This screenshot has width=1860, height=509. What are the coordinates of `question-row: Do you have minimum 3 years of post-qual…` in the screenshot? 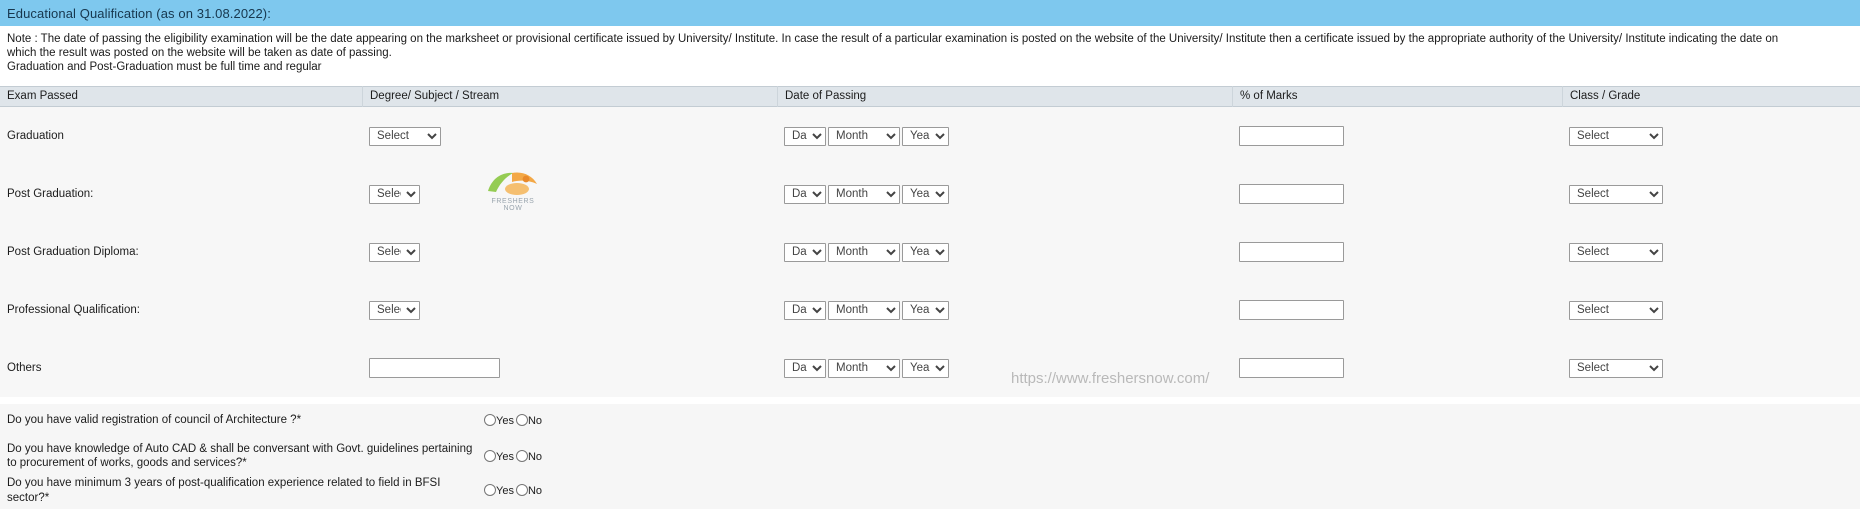 It's located at (930, 490).